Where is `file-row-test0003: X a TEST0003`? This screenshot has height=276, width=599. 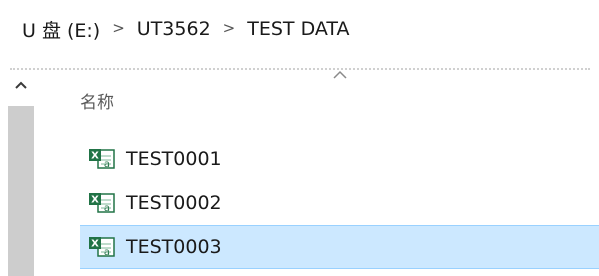 file-row-test0003: X a TEST0003 is located at coordinates (339, 247).